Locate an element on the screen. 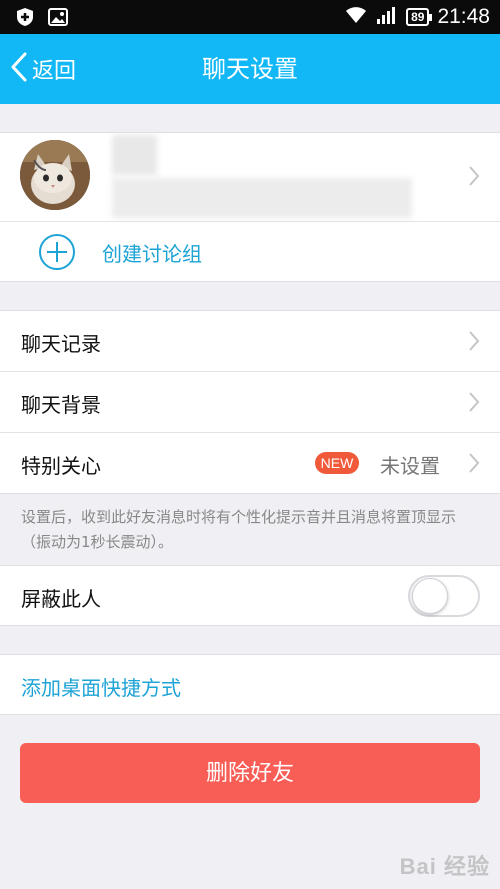  cat-avatar is located at coordinates (55, 175).